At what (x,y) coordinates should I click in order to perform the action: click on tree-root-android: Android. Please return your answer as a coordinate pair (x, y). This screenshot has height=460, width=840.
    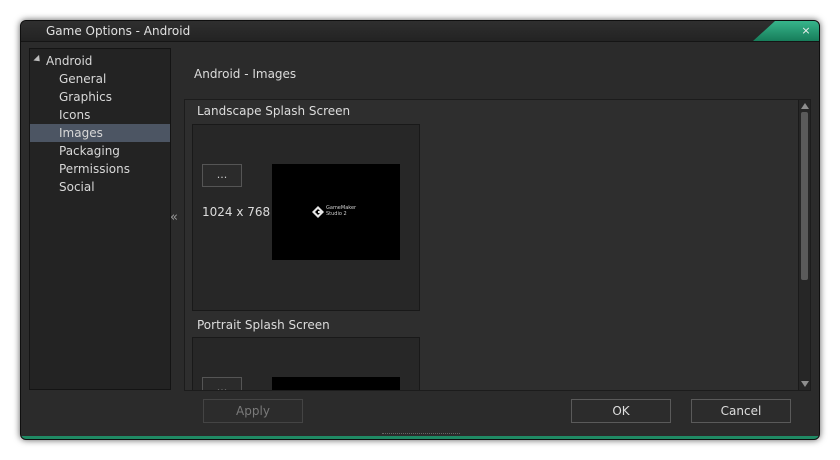
    Looking at the image, I should click on (63, 61).